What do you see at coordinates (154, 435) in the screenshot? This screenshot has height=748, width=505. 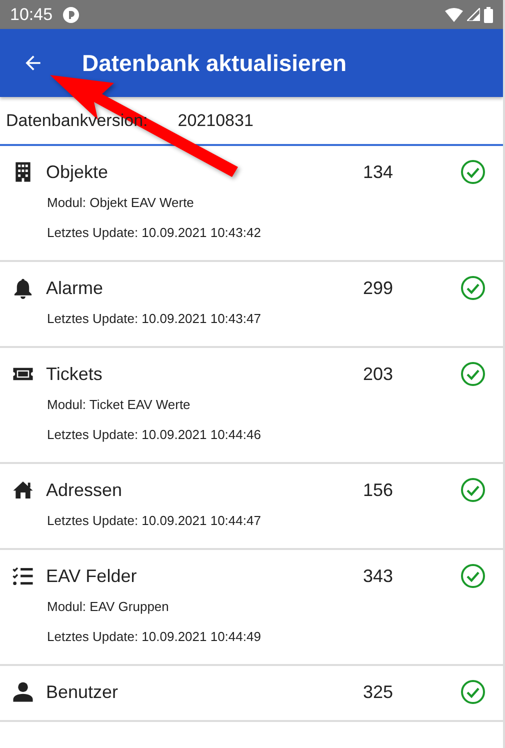 I see `last-update-text: Letztes Update: 10.09.2021 10:44:46` at bounding box center [154, 435].